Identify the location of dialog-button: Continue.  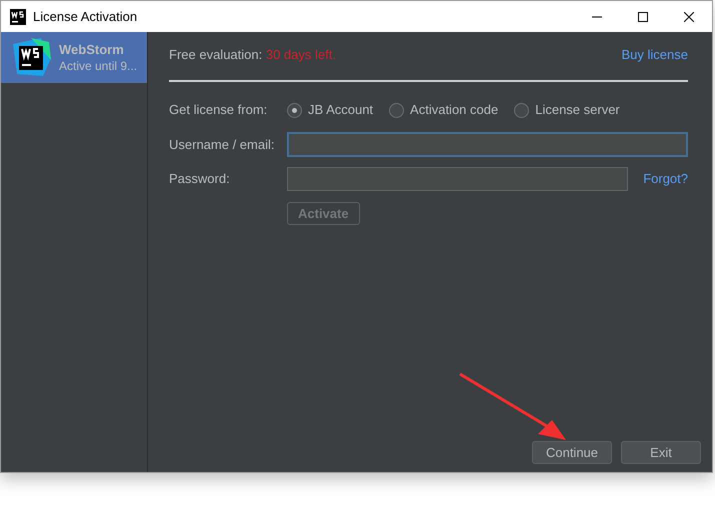
(572, 452).